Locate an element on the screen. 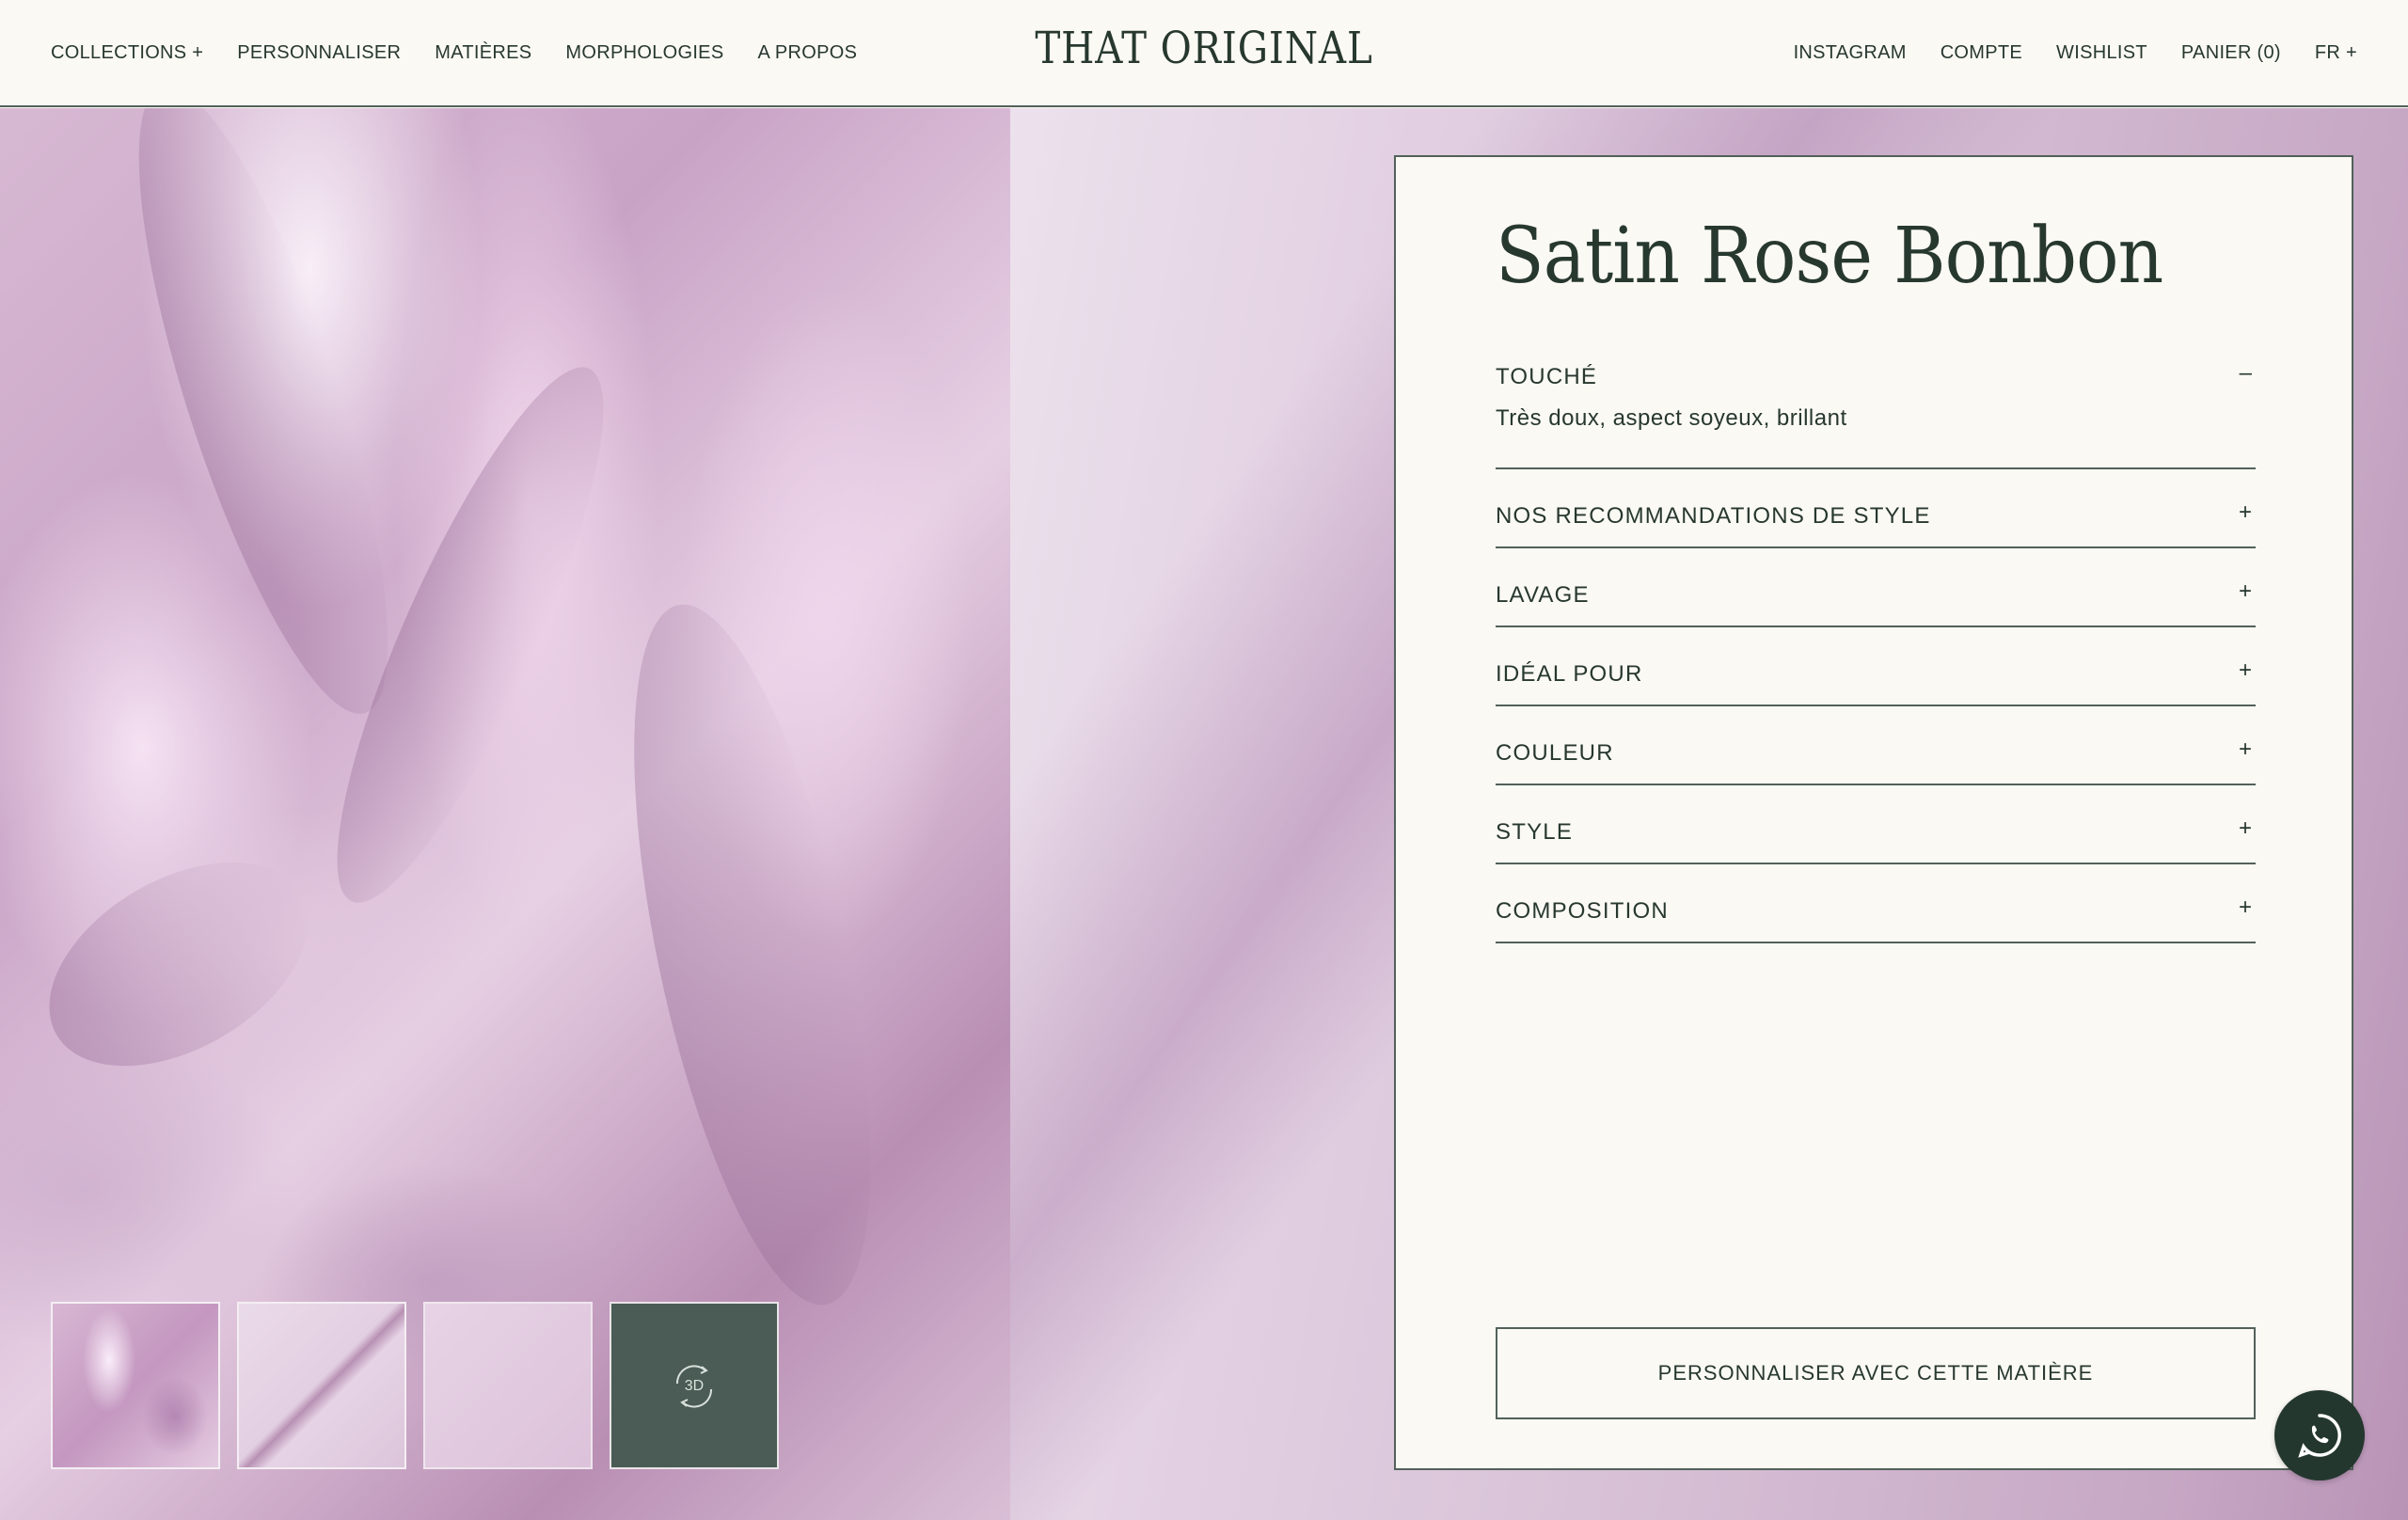  accordion-label: LAVAGE is located at coordinates (1543, 595).